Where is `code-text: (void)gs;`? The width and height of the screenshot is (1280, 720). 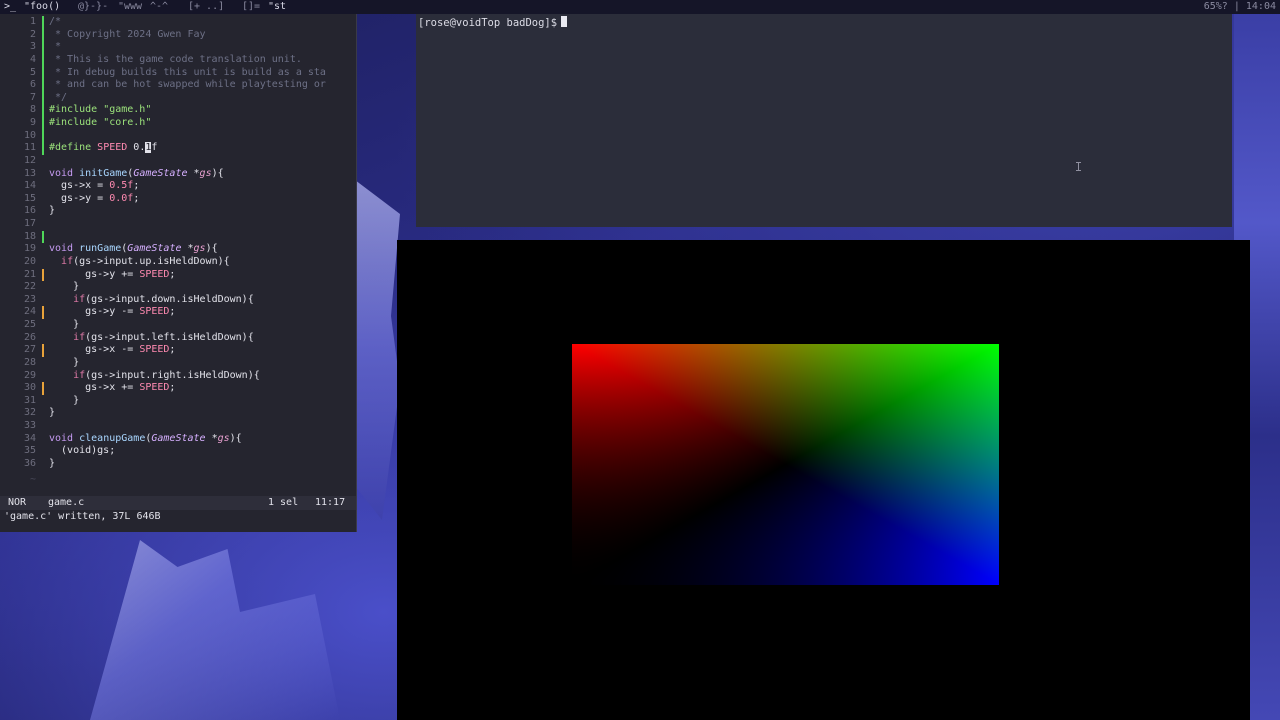
code-text: (void)gs; is located at coordinates (82, 451).